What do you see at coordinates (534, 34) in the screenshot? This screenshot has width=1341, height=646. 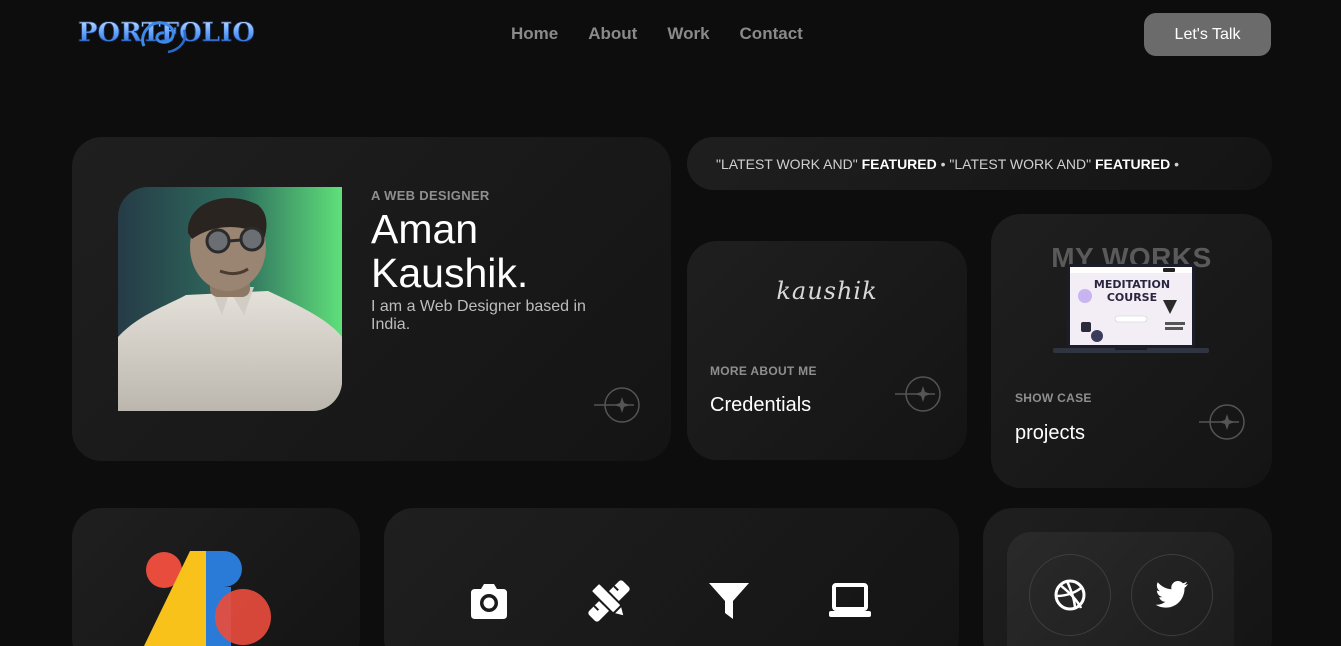 I see `nav-home: Home` at bounding box center [534, 34].